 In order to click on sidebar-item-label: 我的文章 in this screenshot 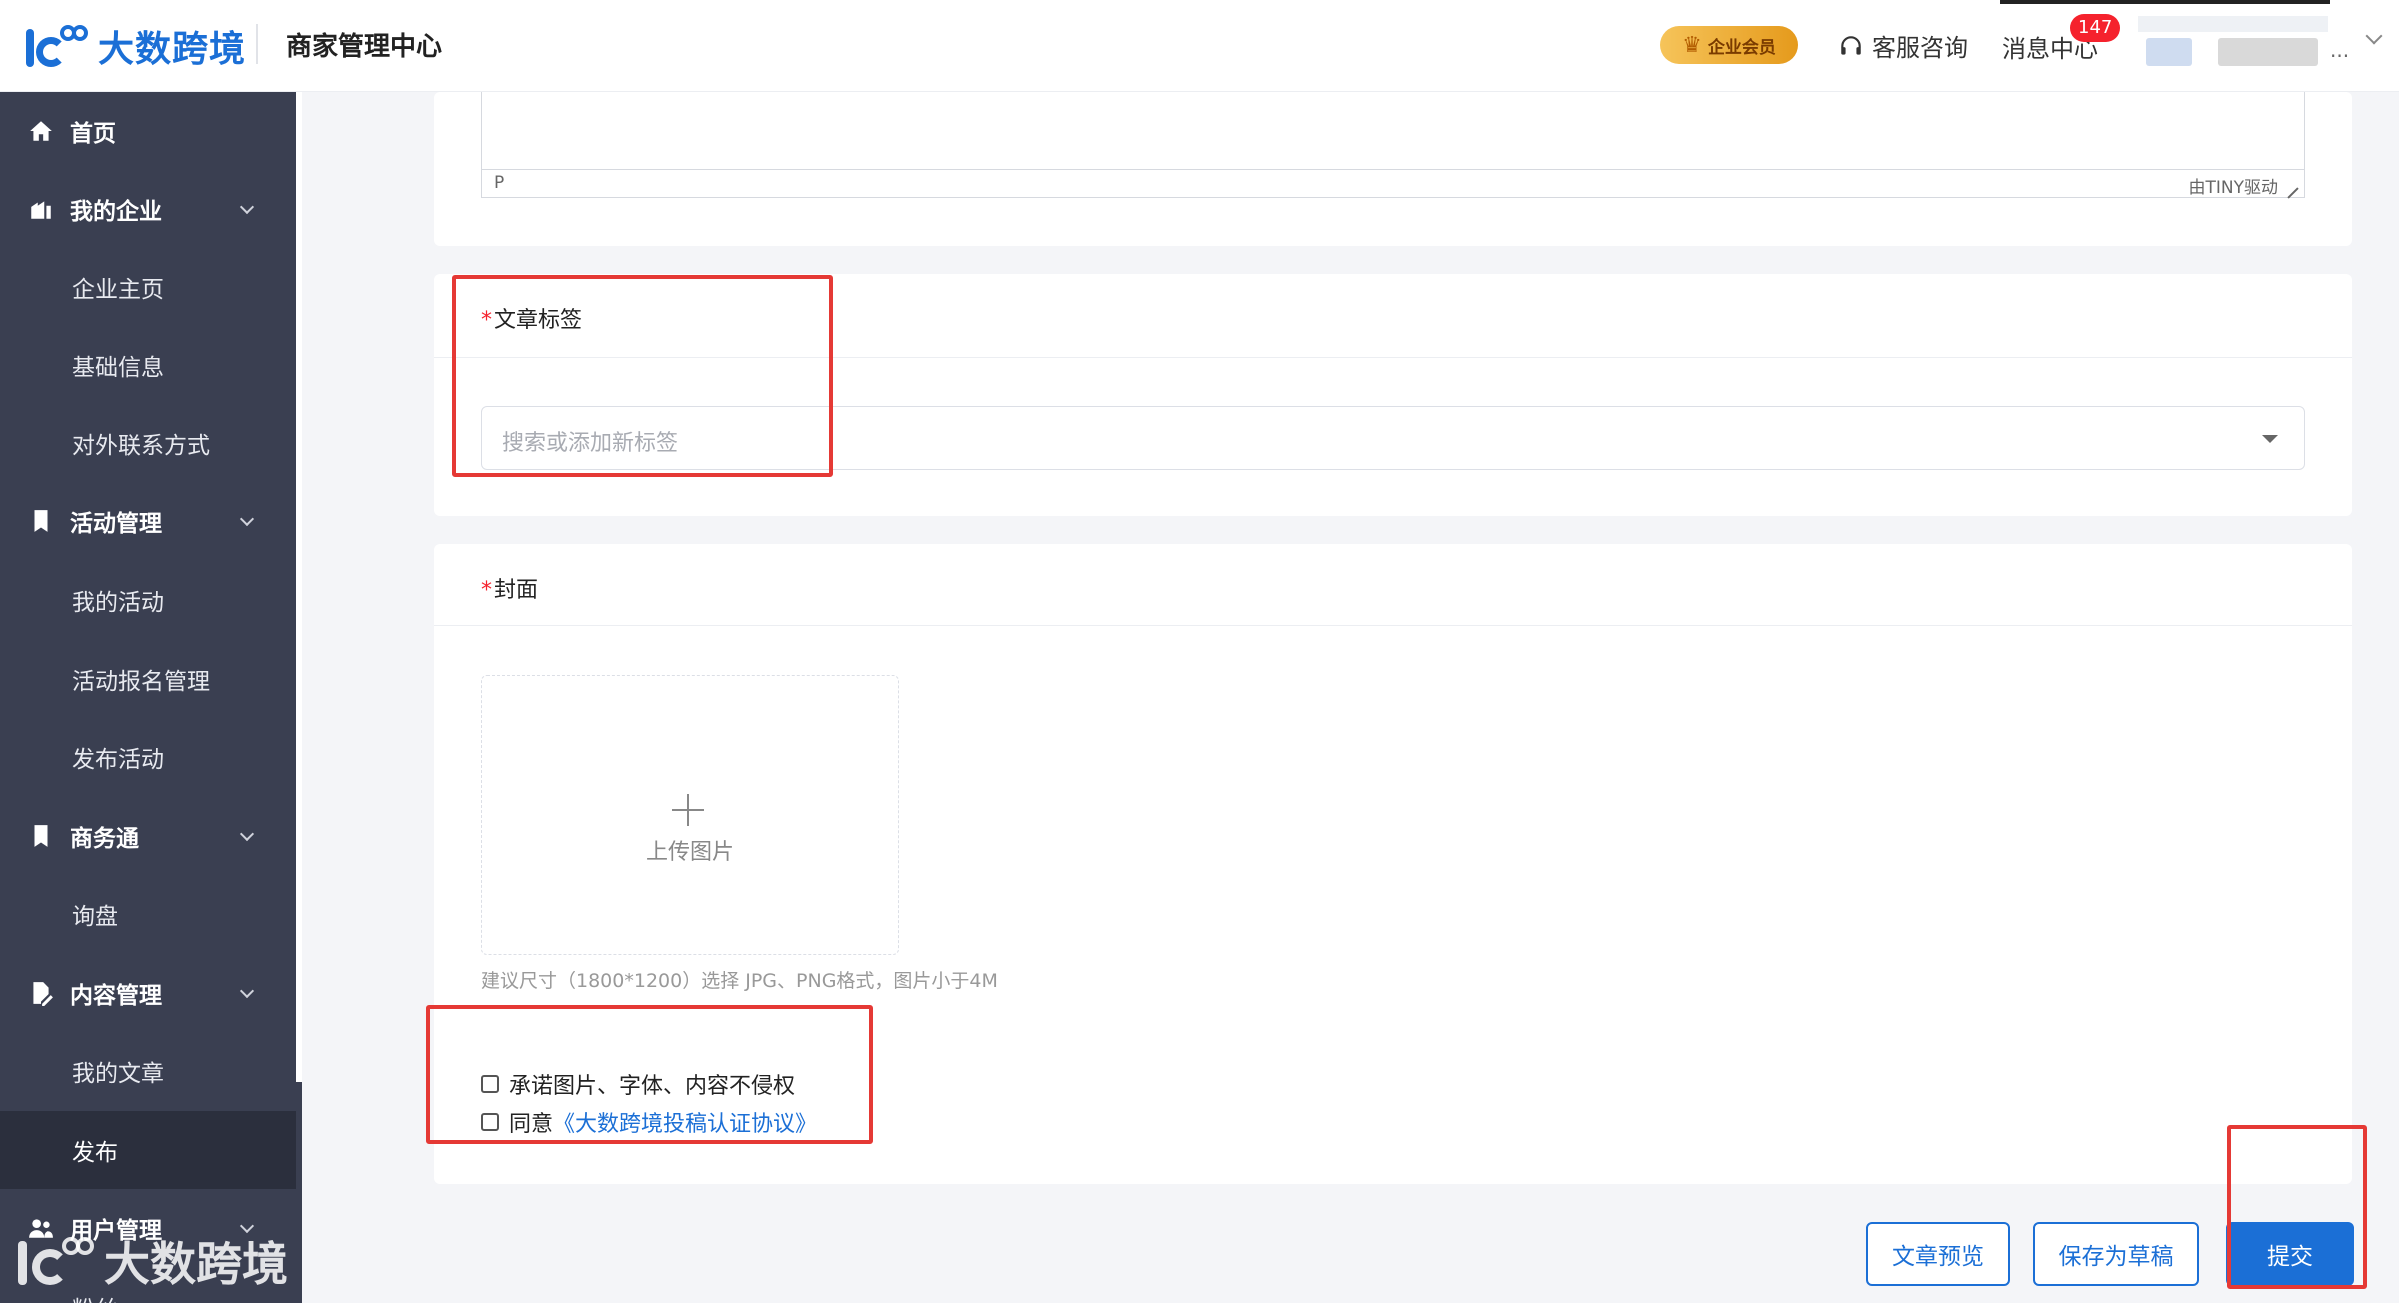, I will do `click(118, 1074)`.